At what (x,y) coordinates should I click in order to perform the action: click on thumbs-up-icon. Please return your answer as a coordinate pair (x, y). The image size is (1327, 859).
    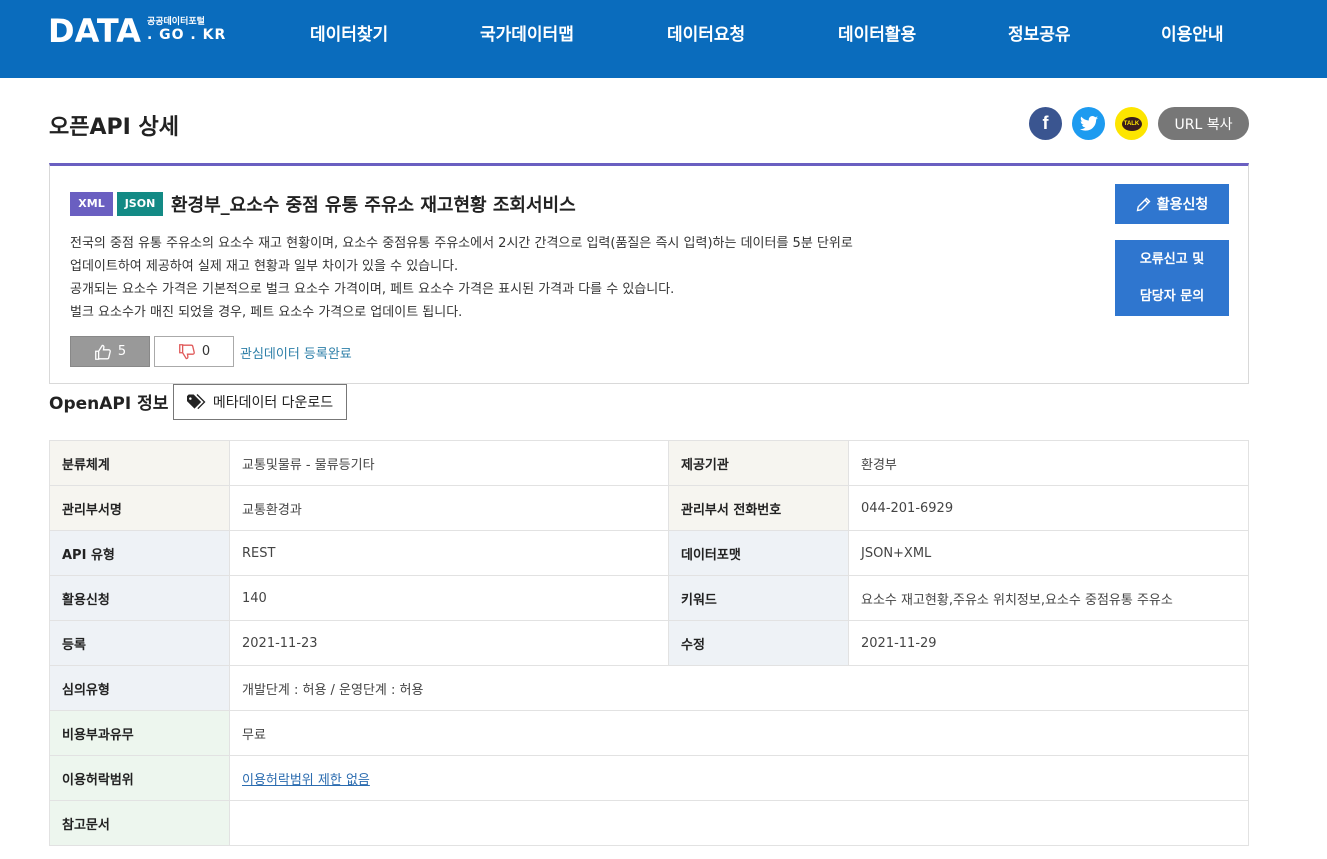
    Looking at the image, I should click on (102, 352).